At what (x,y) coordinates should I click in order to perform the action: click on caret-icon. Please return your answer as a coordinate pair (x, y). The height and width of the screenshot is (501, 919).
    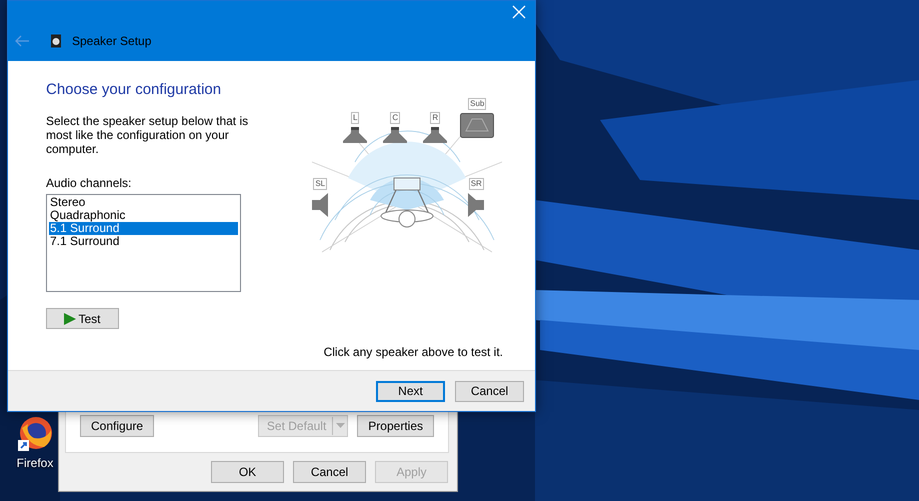
    Looking at the image, I should click on (340, 425).